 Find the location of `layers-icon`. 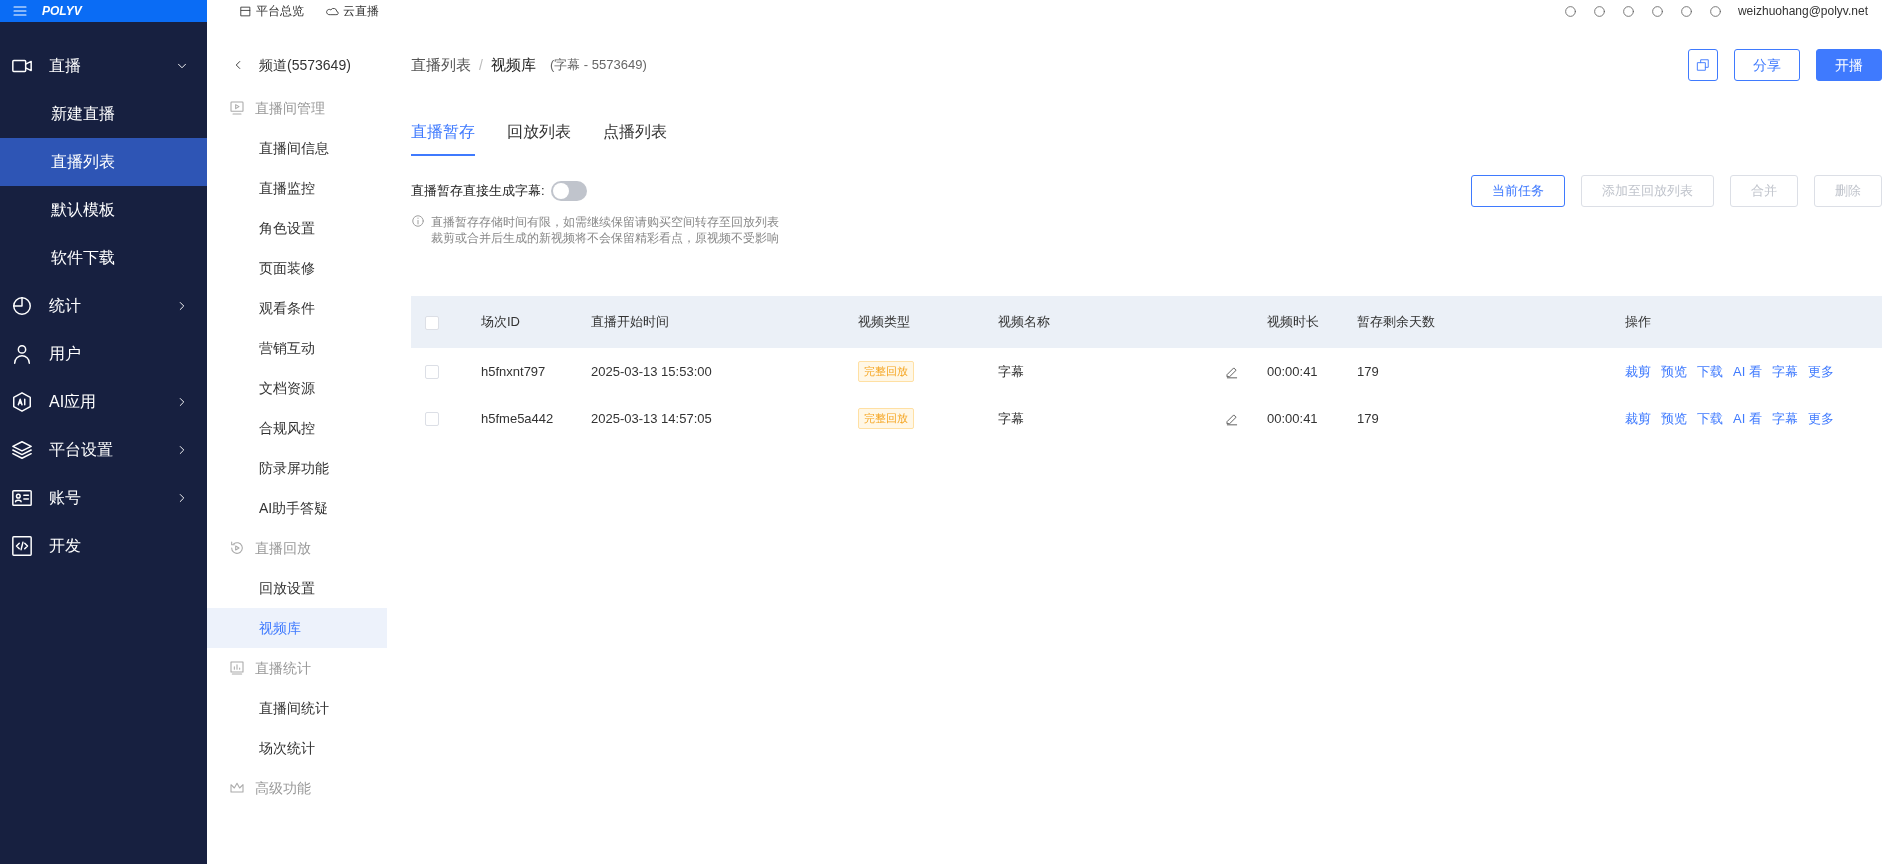

layers-icon is located at coordinates (22, 450).